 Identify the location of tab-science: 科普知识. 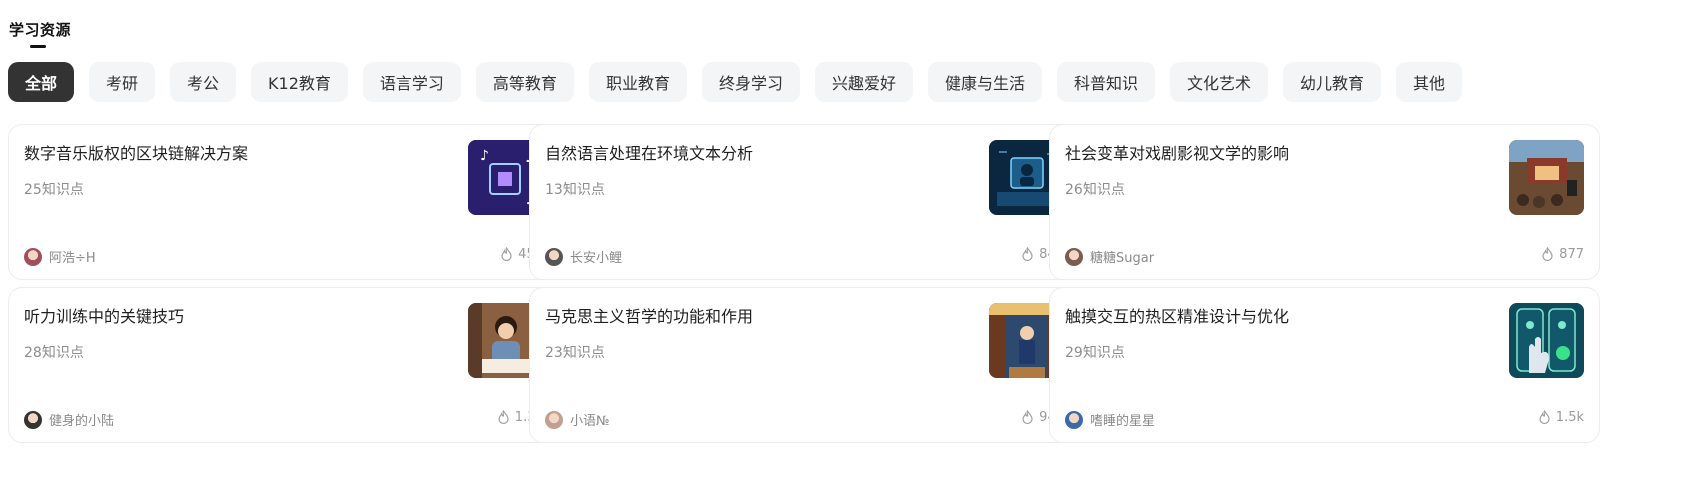
(1106, 82).